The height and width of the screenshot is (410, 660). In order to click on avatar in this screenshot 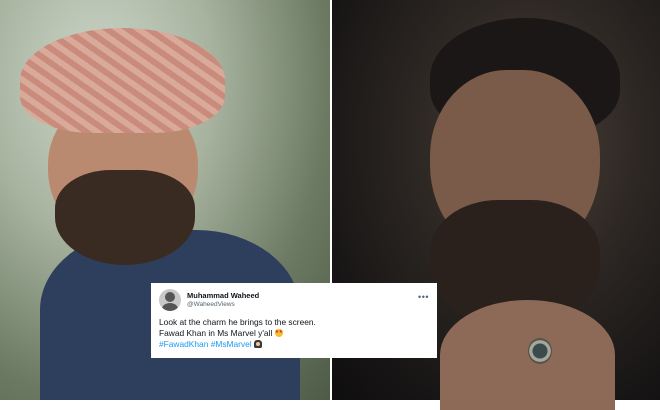, I will do `click(170, 300)`.